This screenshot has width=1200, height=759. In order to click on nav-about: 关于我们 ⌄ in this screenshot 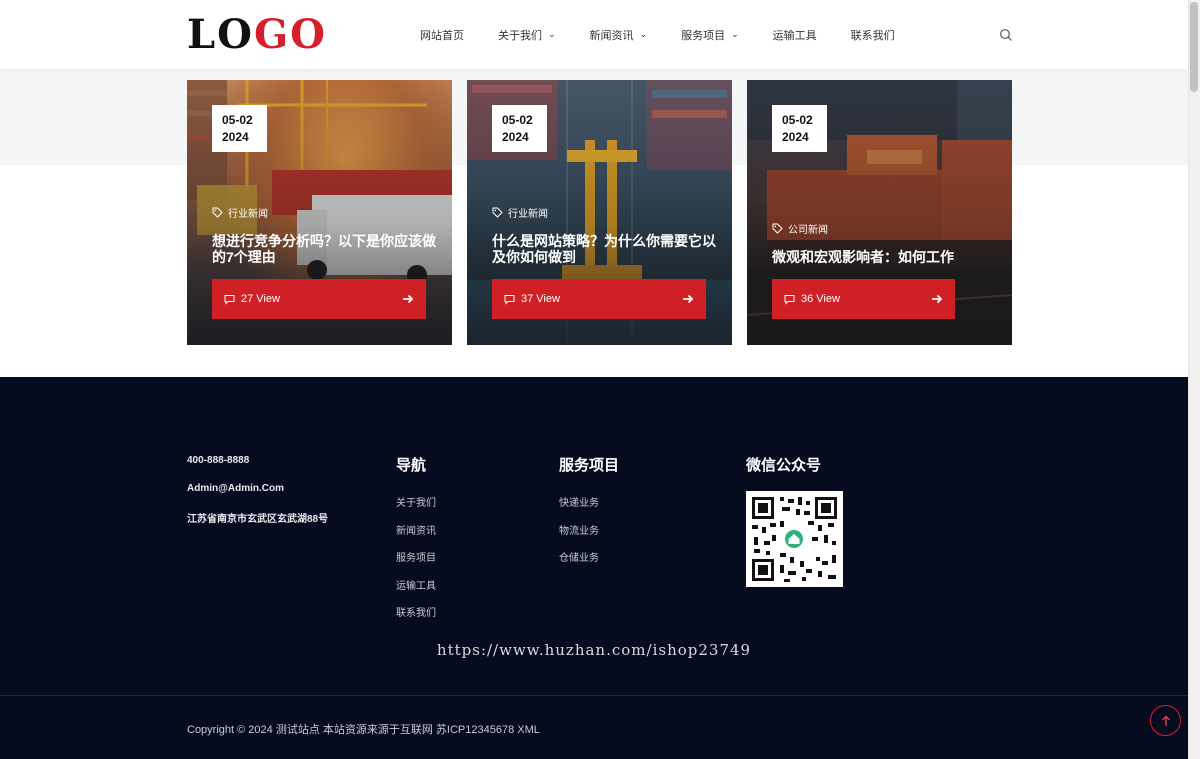, I will do `click(527, 35)`.